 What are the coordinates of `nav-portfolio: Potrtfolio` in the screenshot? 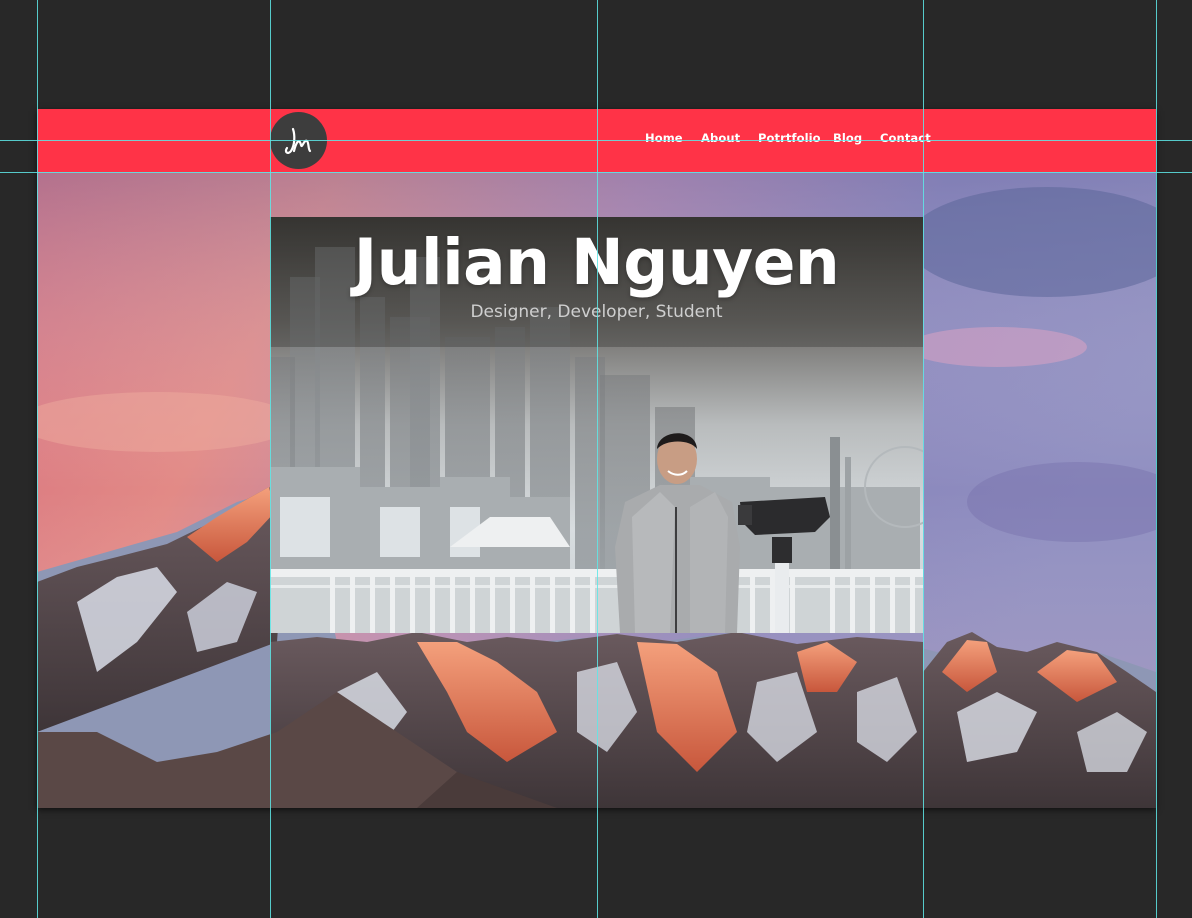 It's located at (789, 138).